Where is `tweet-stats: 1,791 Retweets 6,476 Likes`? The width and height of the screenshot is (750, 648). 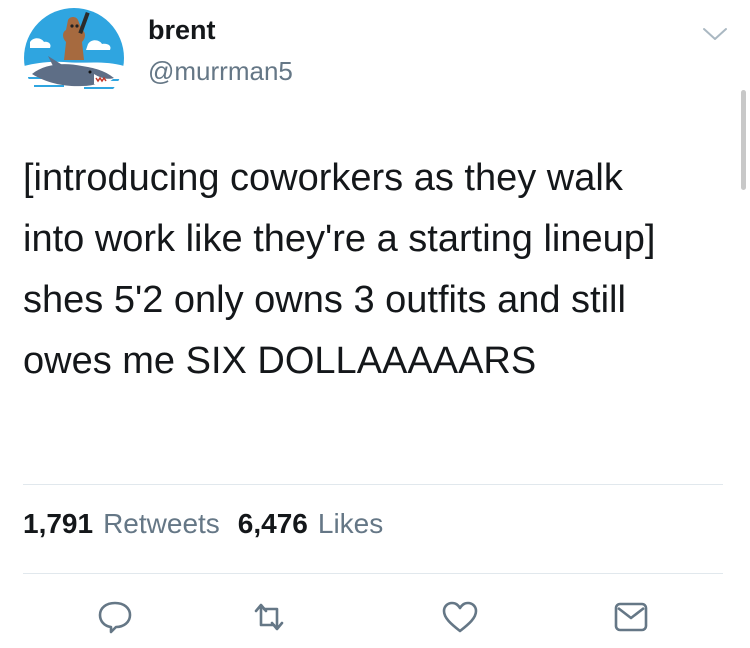 tweet-stats: 1,791 Retweets 6,476 Likes is located at coordinates (203, 524).